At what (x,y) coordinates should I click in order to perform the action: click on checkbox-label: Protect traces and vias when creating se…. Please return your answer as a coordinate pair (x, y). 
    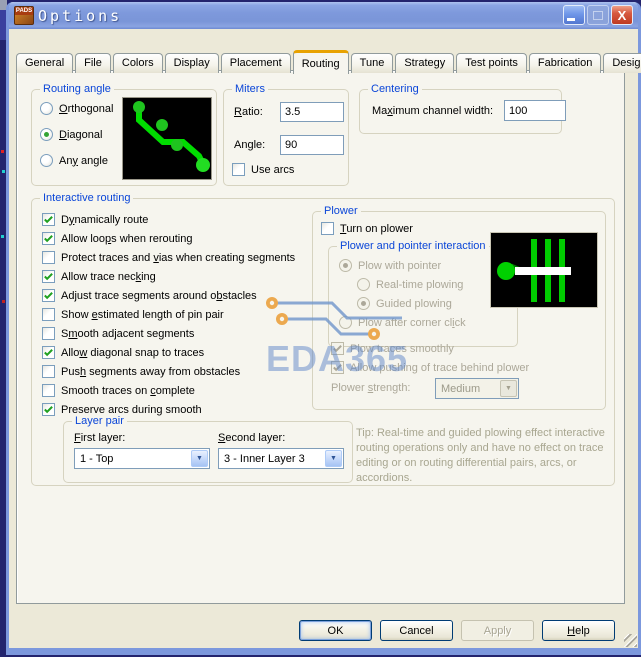
    Looking at the image, I should click on (178, 257).